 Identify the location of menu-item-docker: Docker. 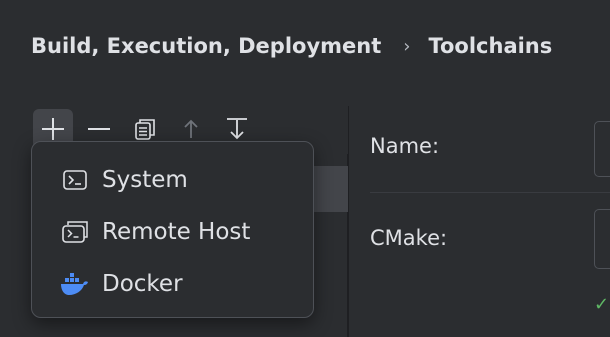
(121, 284).